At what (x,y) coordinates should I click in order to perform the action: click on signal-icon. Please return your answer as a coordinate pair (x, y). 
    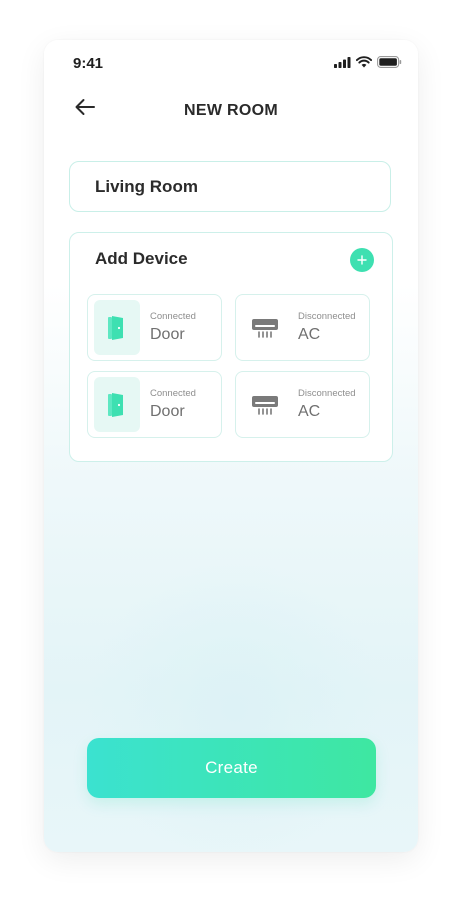
    Looking at the image, I should click on (342, 62).